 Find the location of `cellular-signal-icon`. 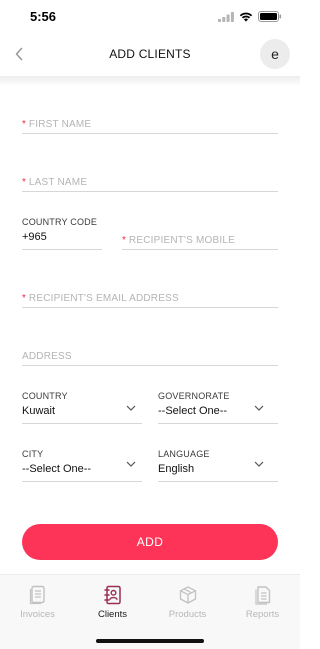

cellular-signal-icon is located at coordinates (226, 16).